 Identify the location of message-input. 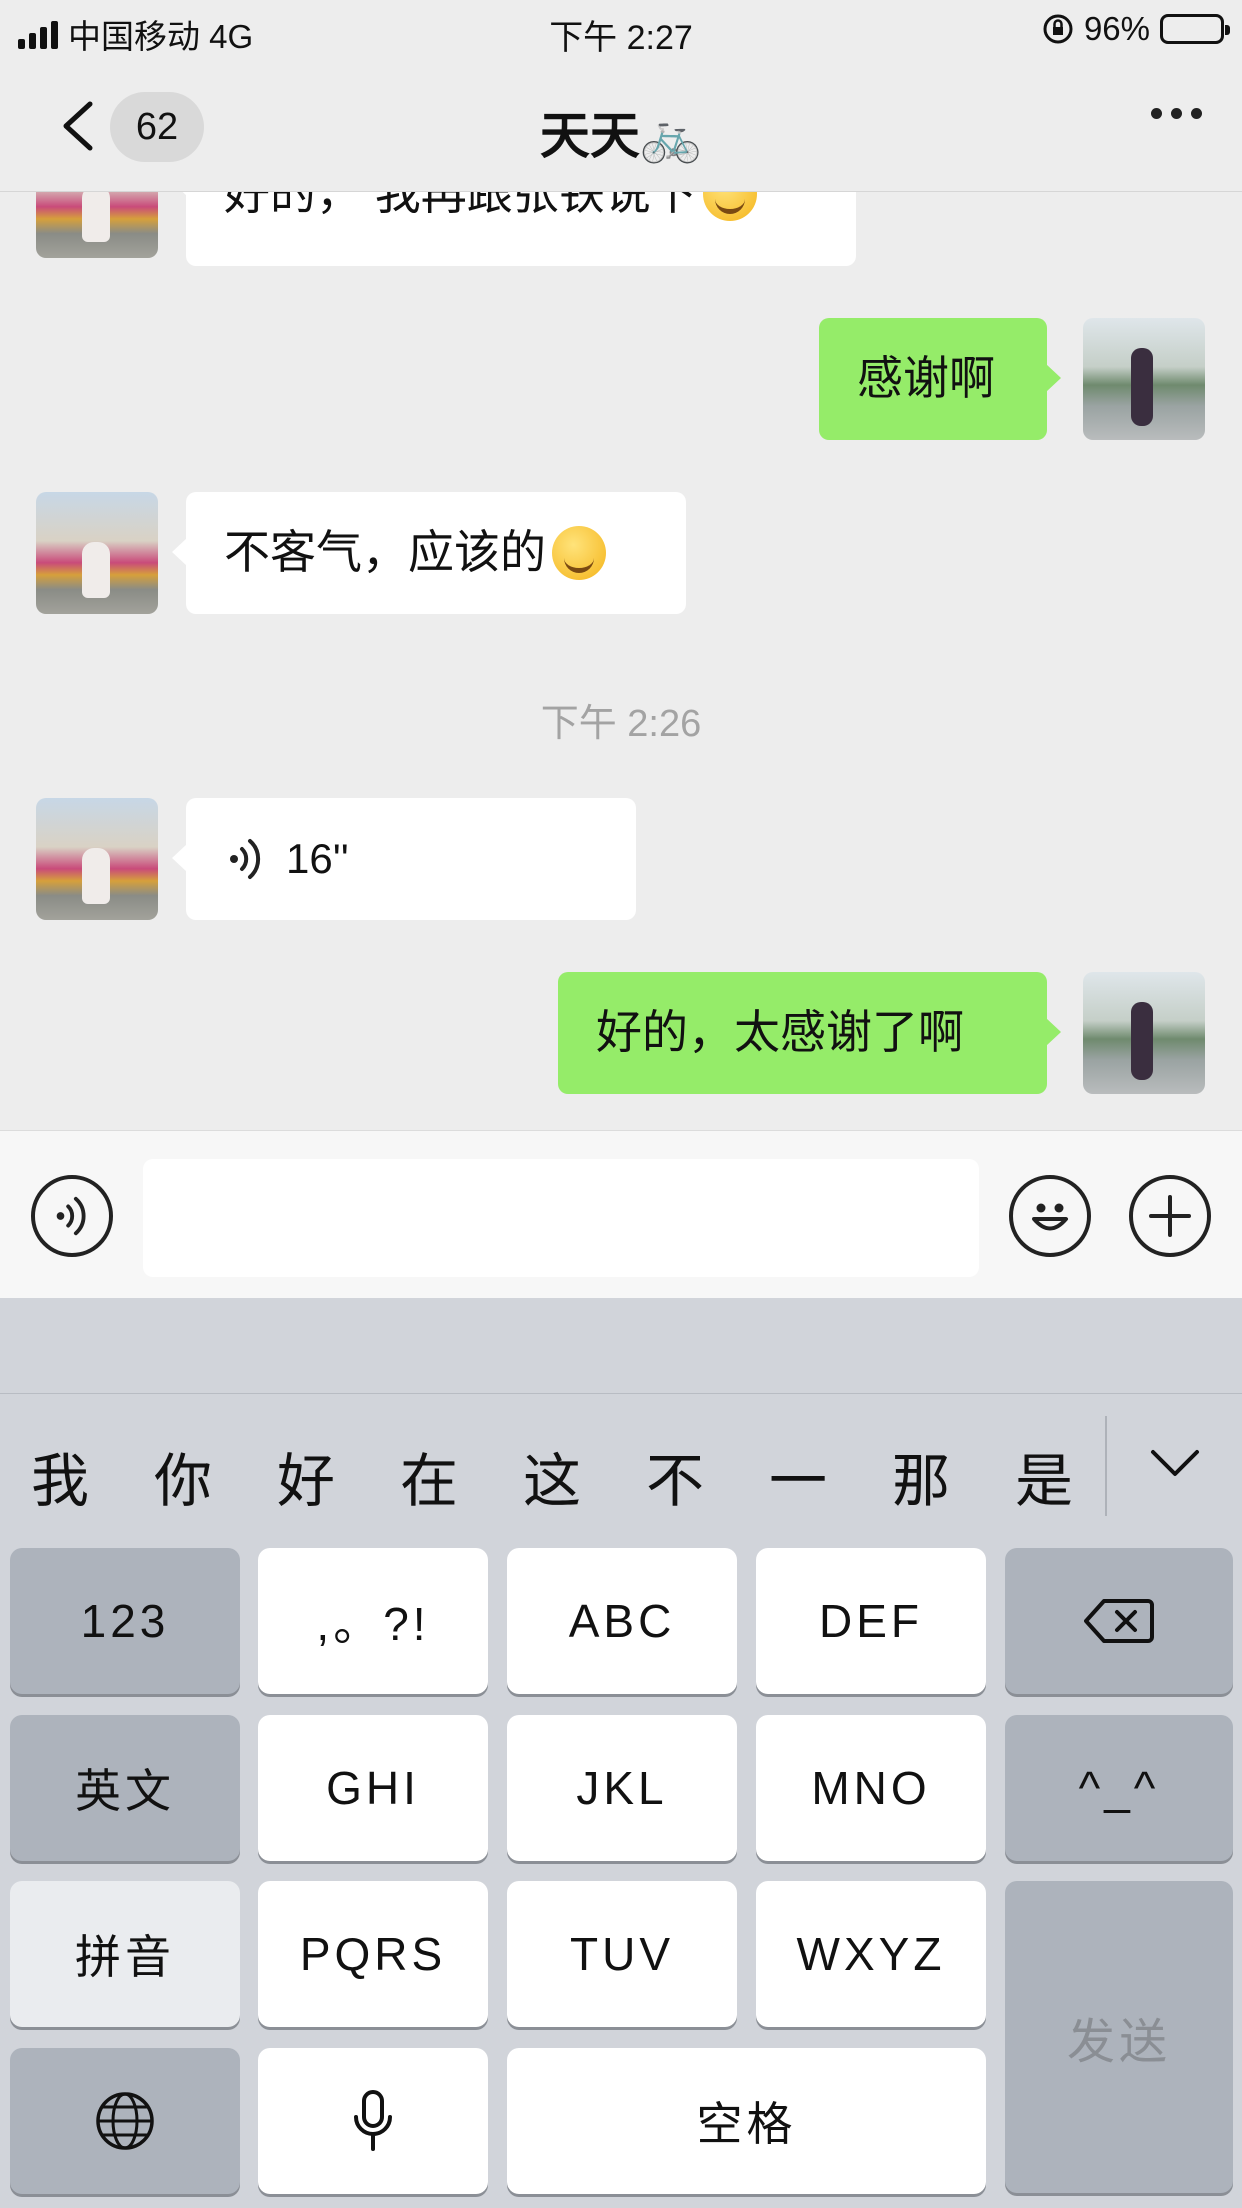
(561, 1218).